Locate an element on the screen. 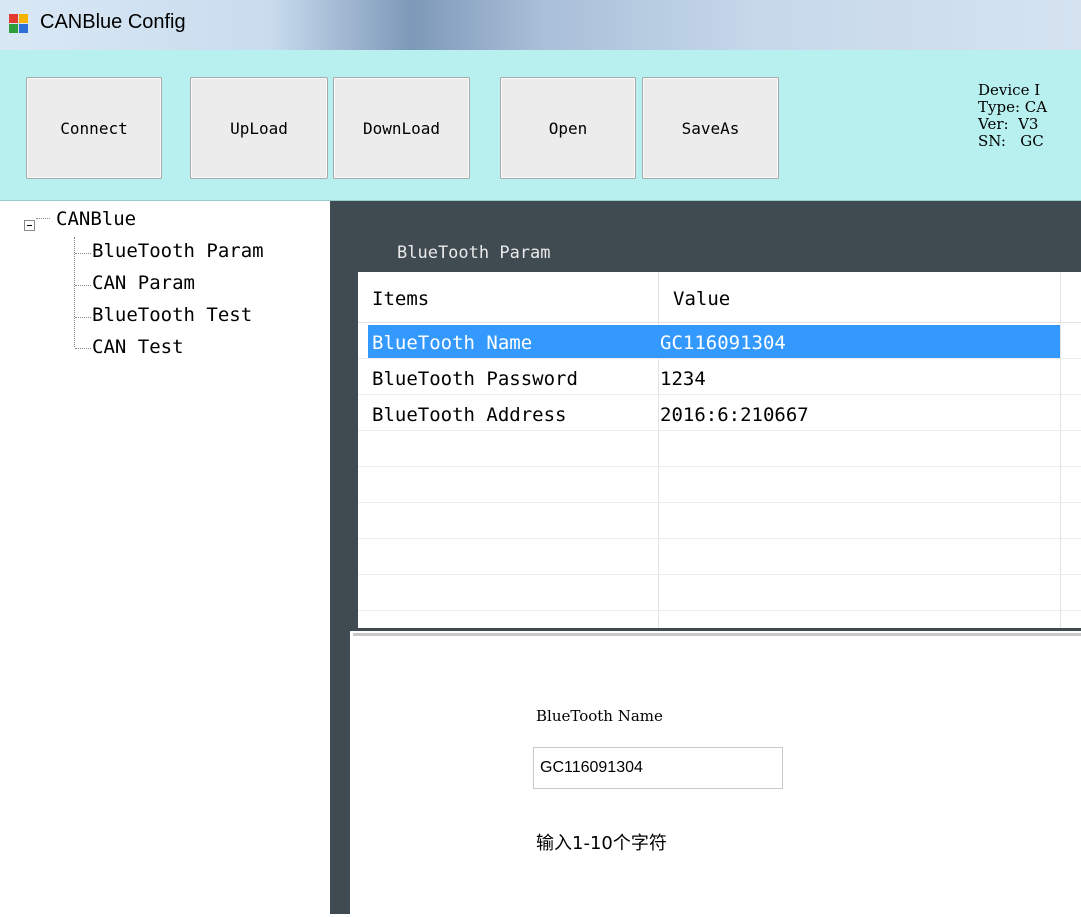 Image resolution: width=1081 pixels, height=917 pixels. upload-button: UpLoad is located at coordinates (259, 128).